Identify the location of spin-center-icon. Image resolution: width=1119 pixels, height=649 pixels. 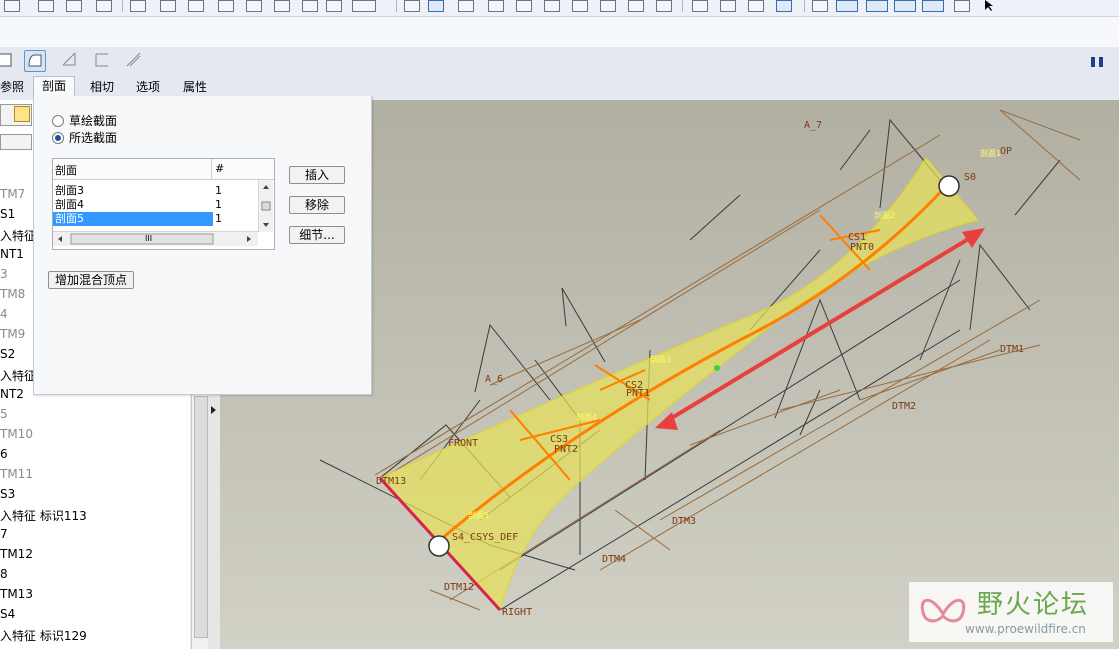
(436, 6).